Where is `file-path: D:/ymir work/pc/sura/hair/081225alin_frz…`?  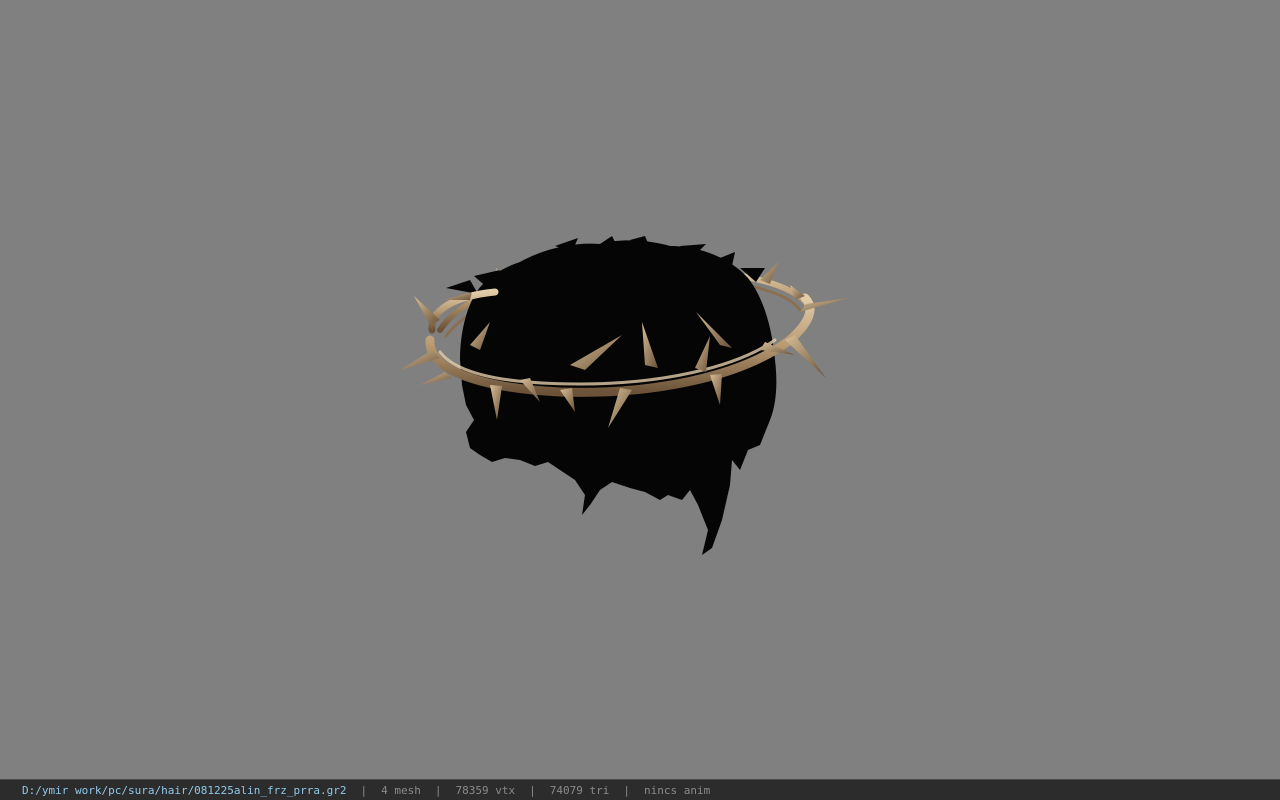
file-path: D:/ymir work/pc/sura/hair/081225alin_frz… is located at coordinates (184, 790).